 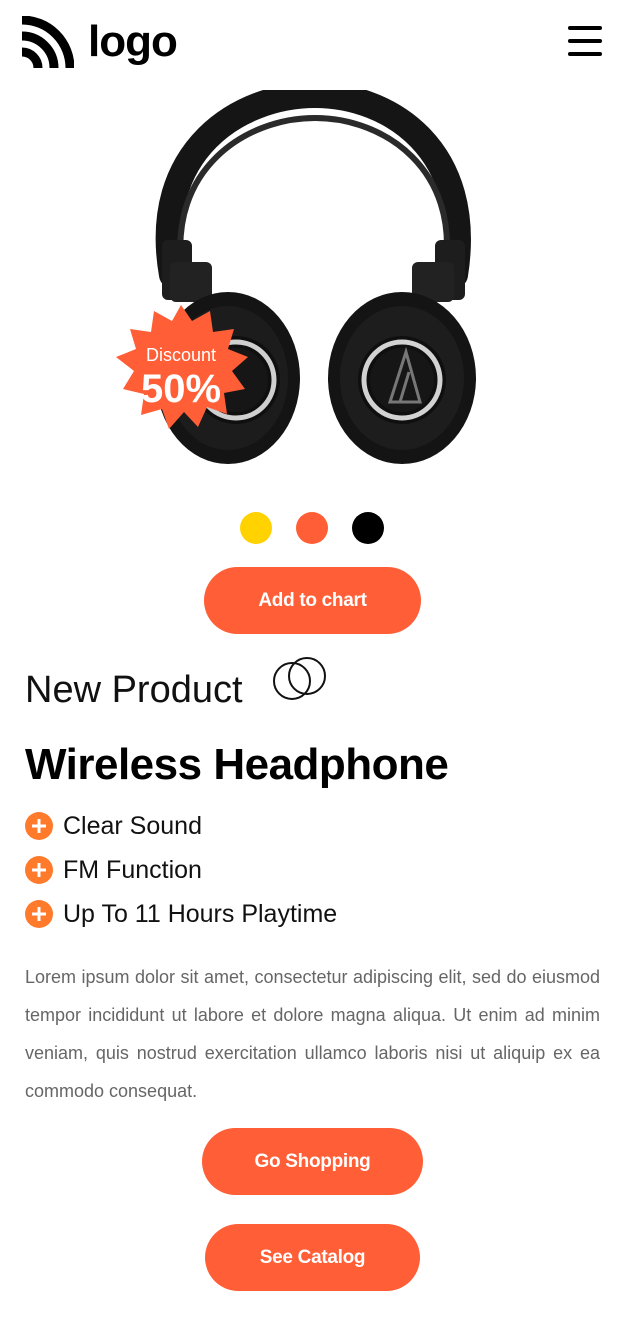 What do you see at coordinates (181, 355) in the screenshot?
I see `discount-label: Discount` at bounding box center [181, 355].